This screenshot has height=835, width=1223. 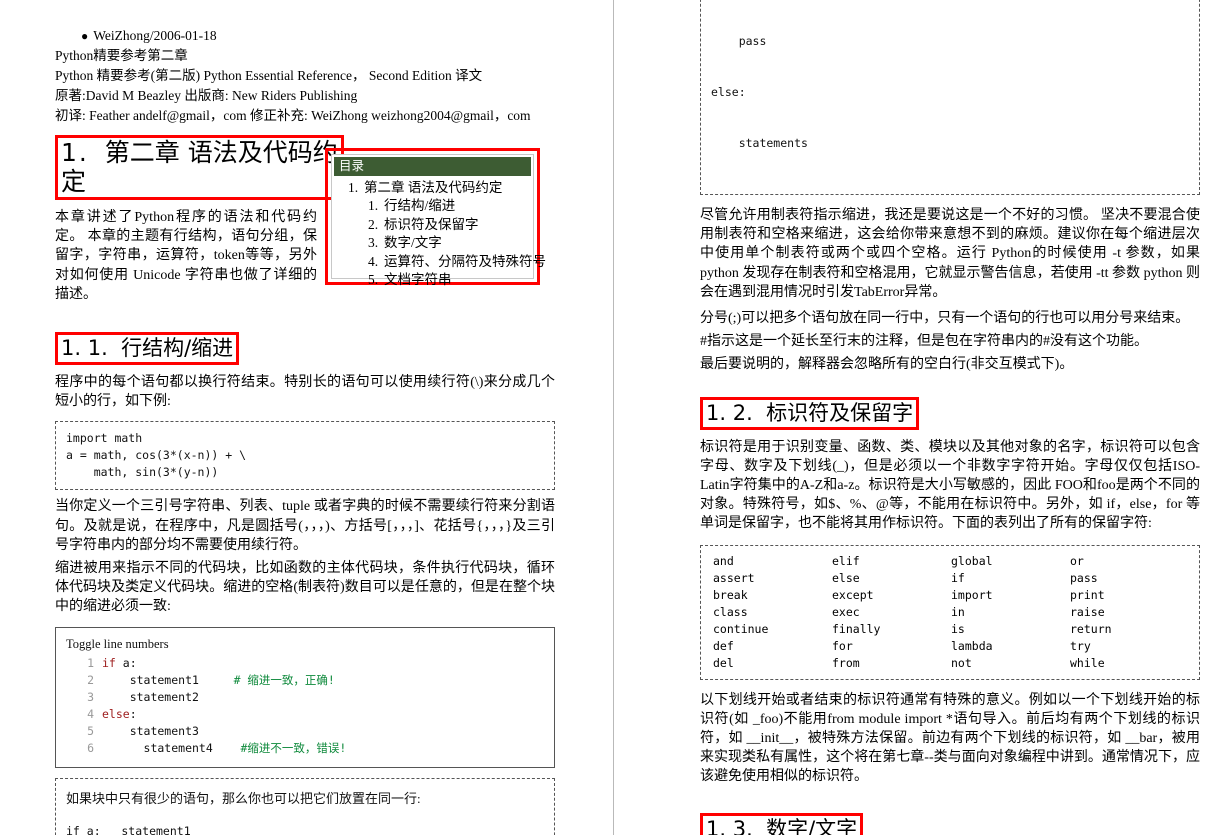 I want to click on table-row: break except import print, so click(x=951, y=595).